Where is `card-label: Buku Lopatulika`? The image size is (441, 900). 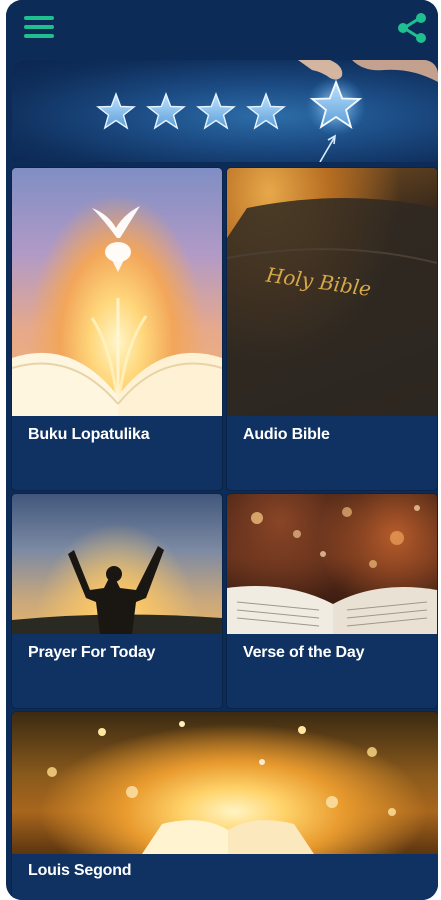 card-label: Buku Lopatulika is located at coordinates (89, 434).